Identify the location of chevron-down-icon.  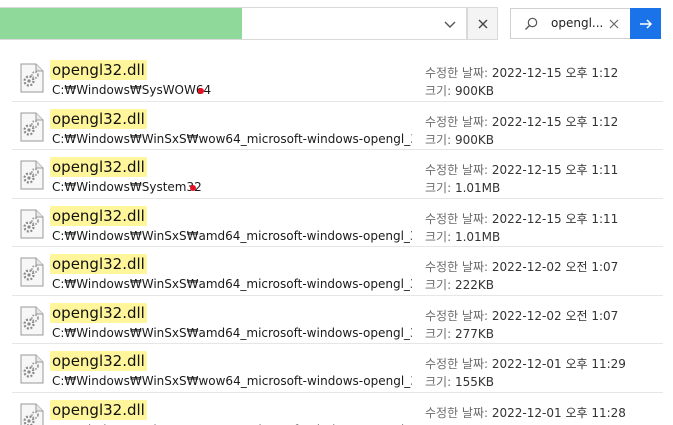
(450, 24).